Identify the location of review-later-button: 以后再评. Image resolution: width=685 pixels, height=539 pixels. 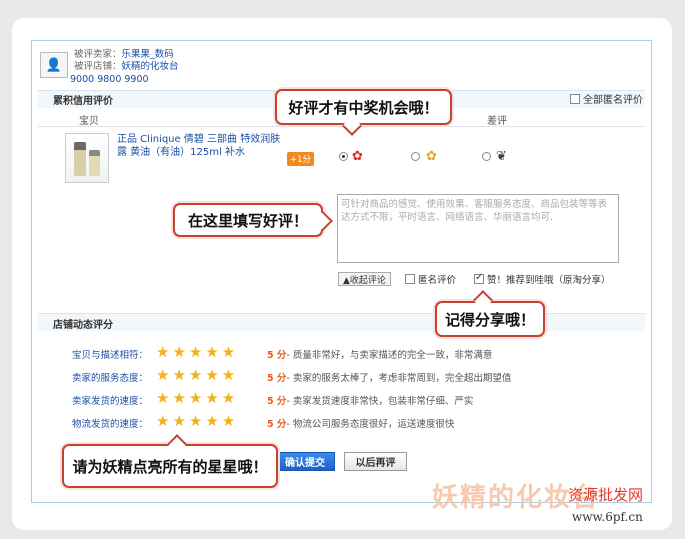
(375, 461).